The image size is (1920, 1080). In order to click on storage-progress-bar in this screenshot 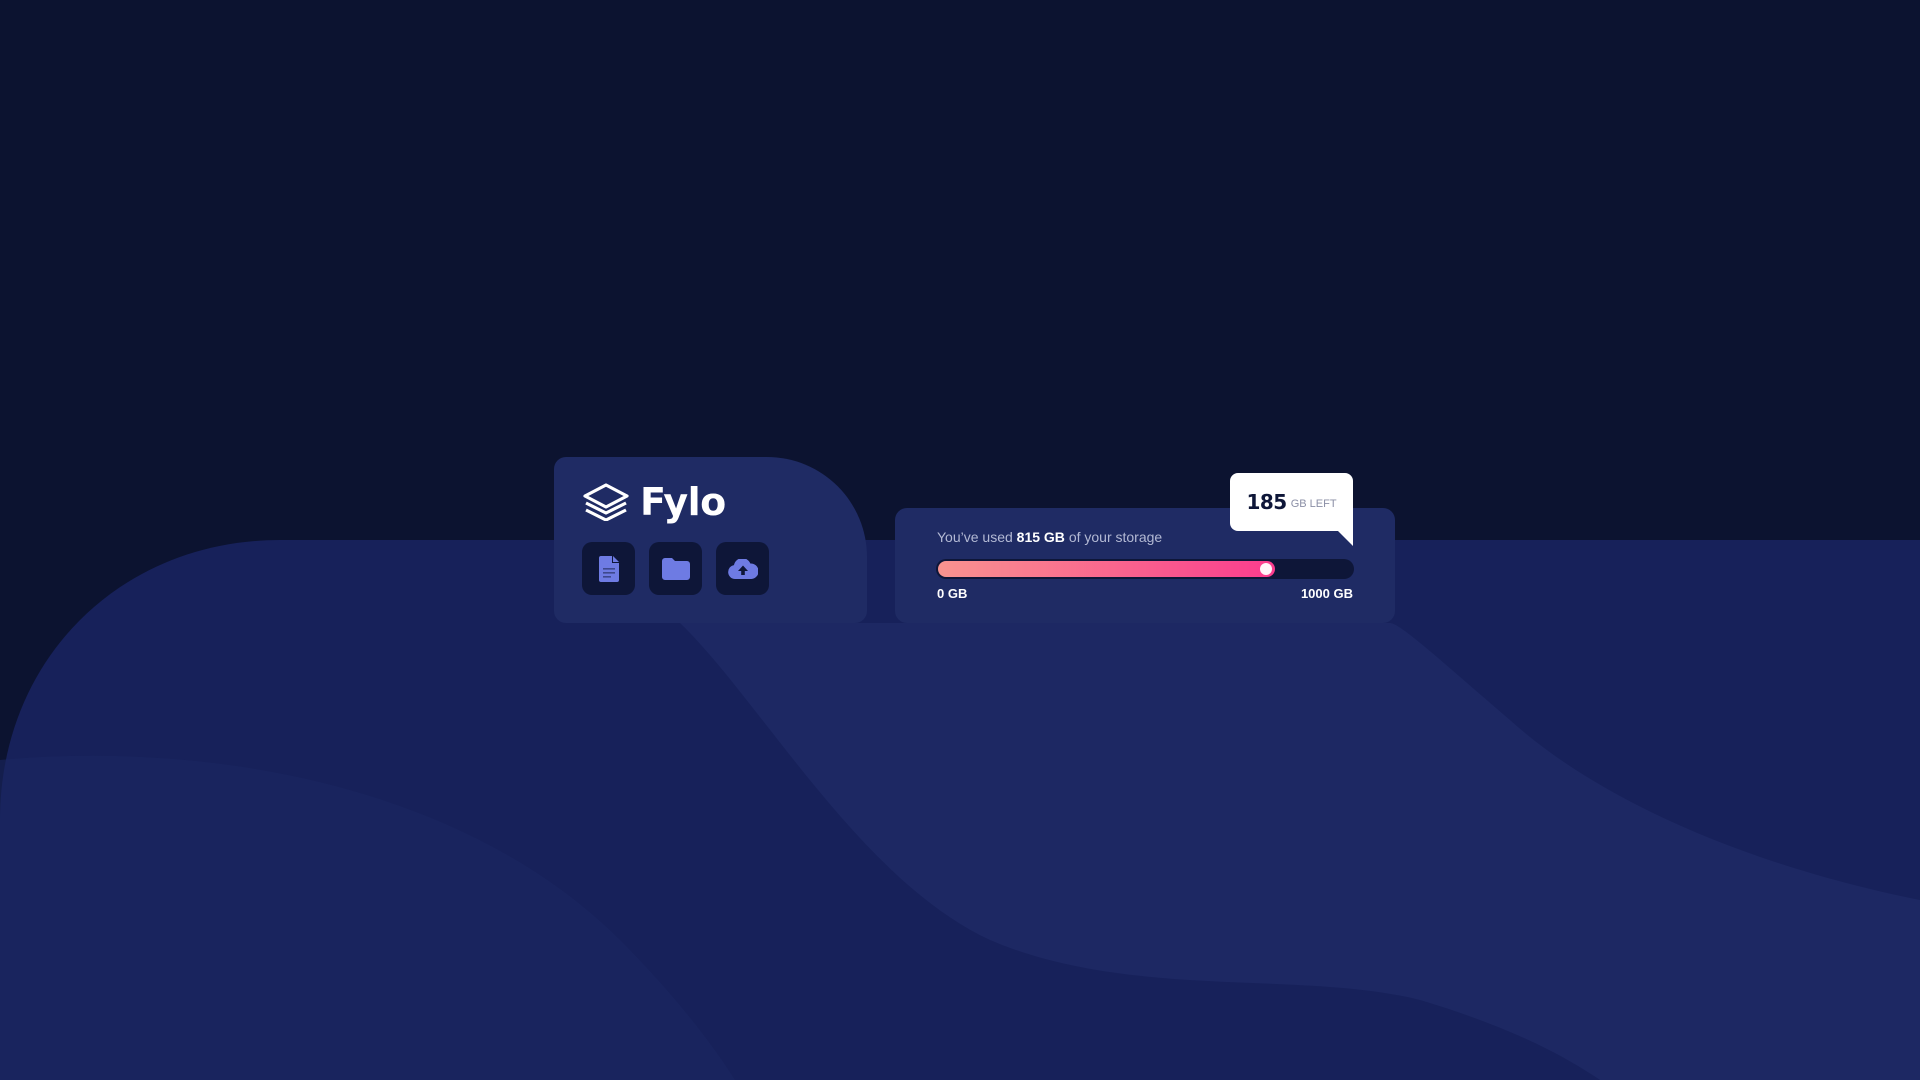, I will do `click(1145, 569)`.